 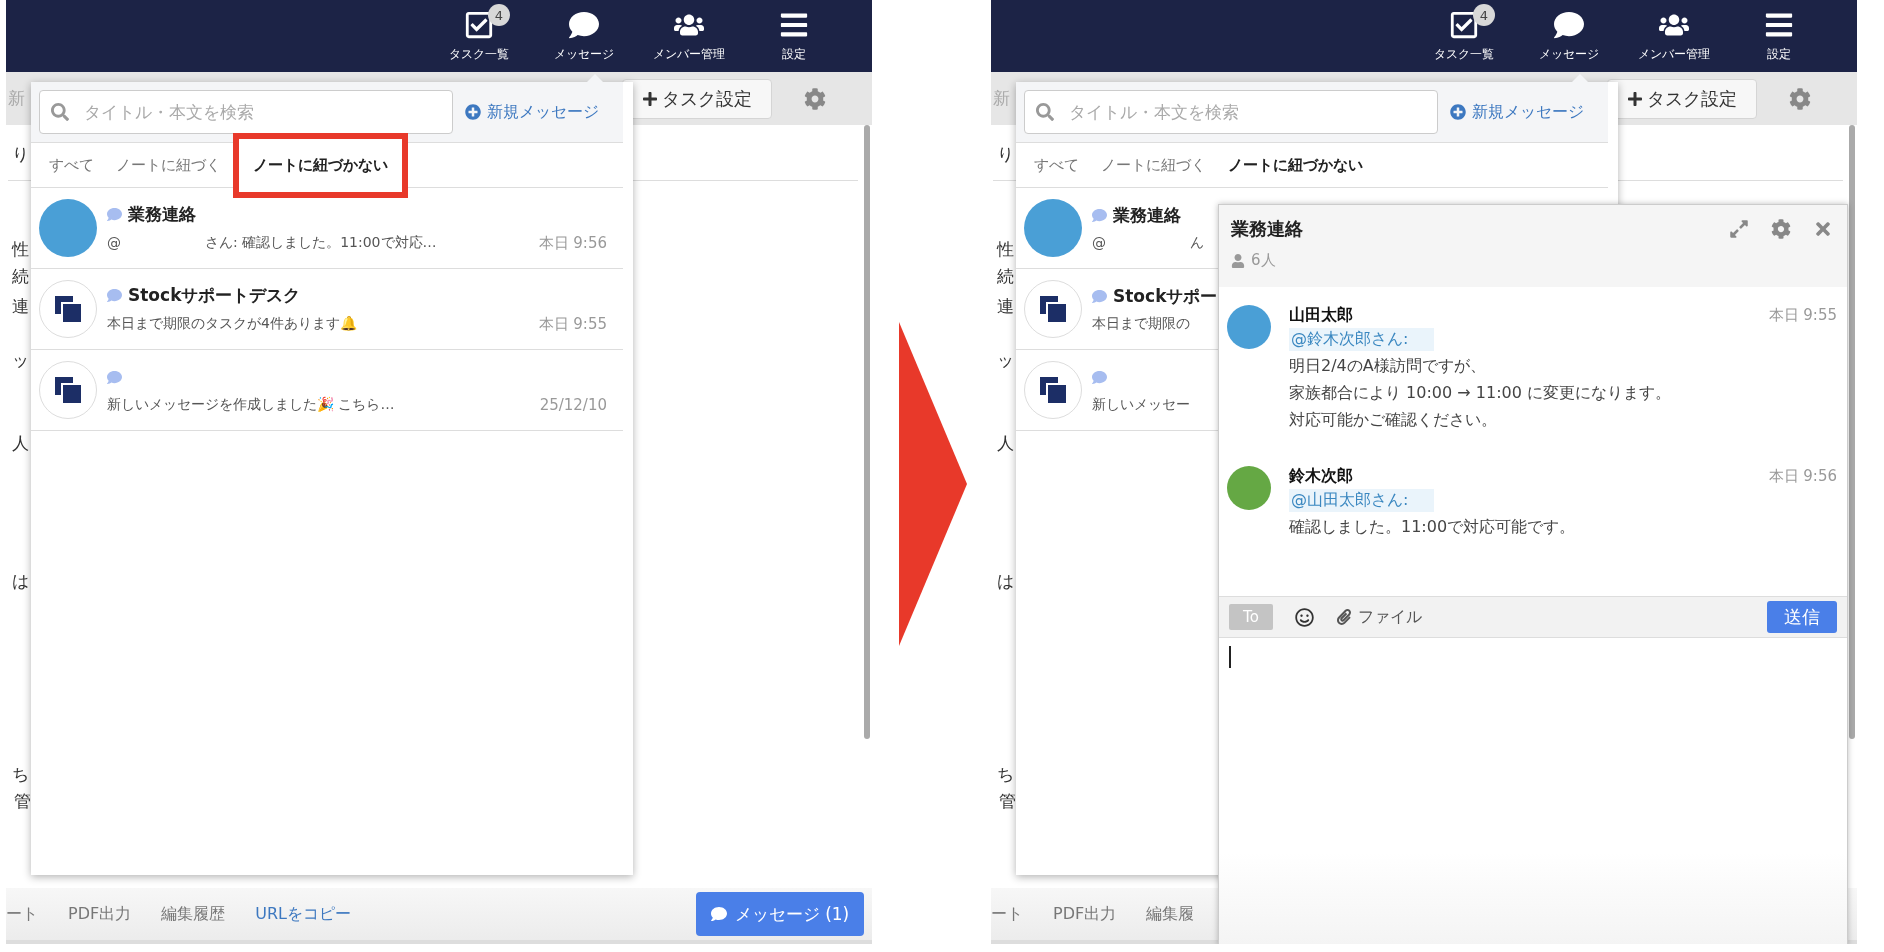 What do you see at coordinates (1197, 243) in the screenshot?
I see `message-preview: ん` at bounding box center [1197, 243].